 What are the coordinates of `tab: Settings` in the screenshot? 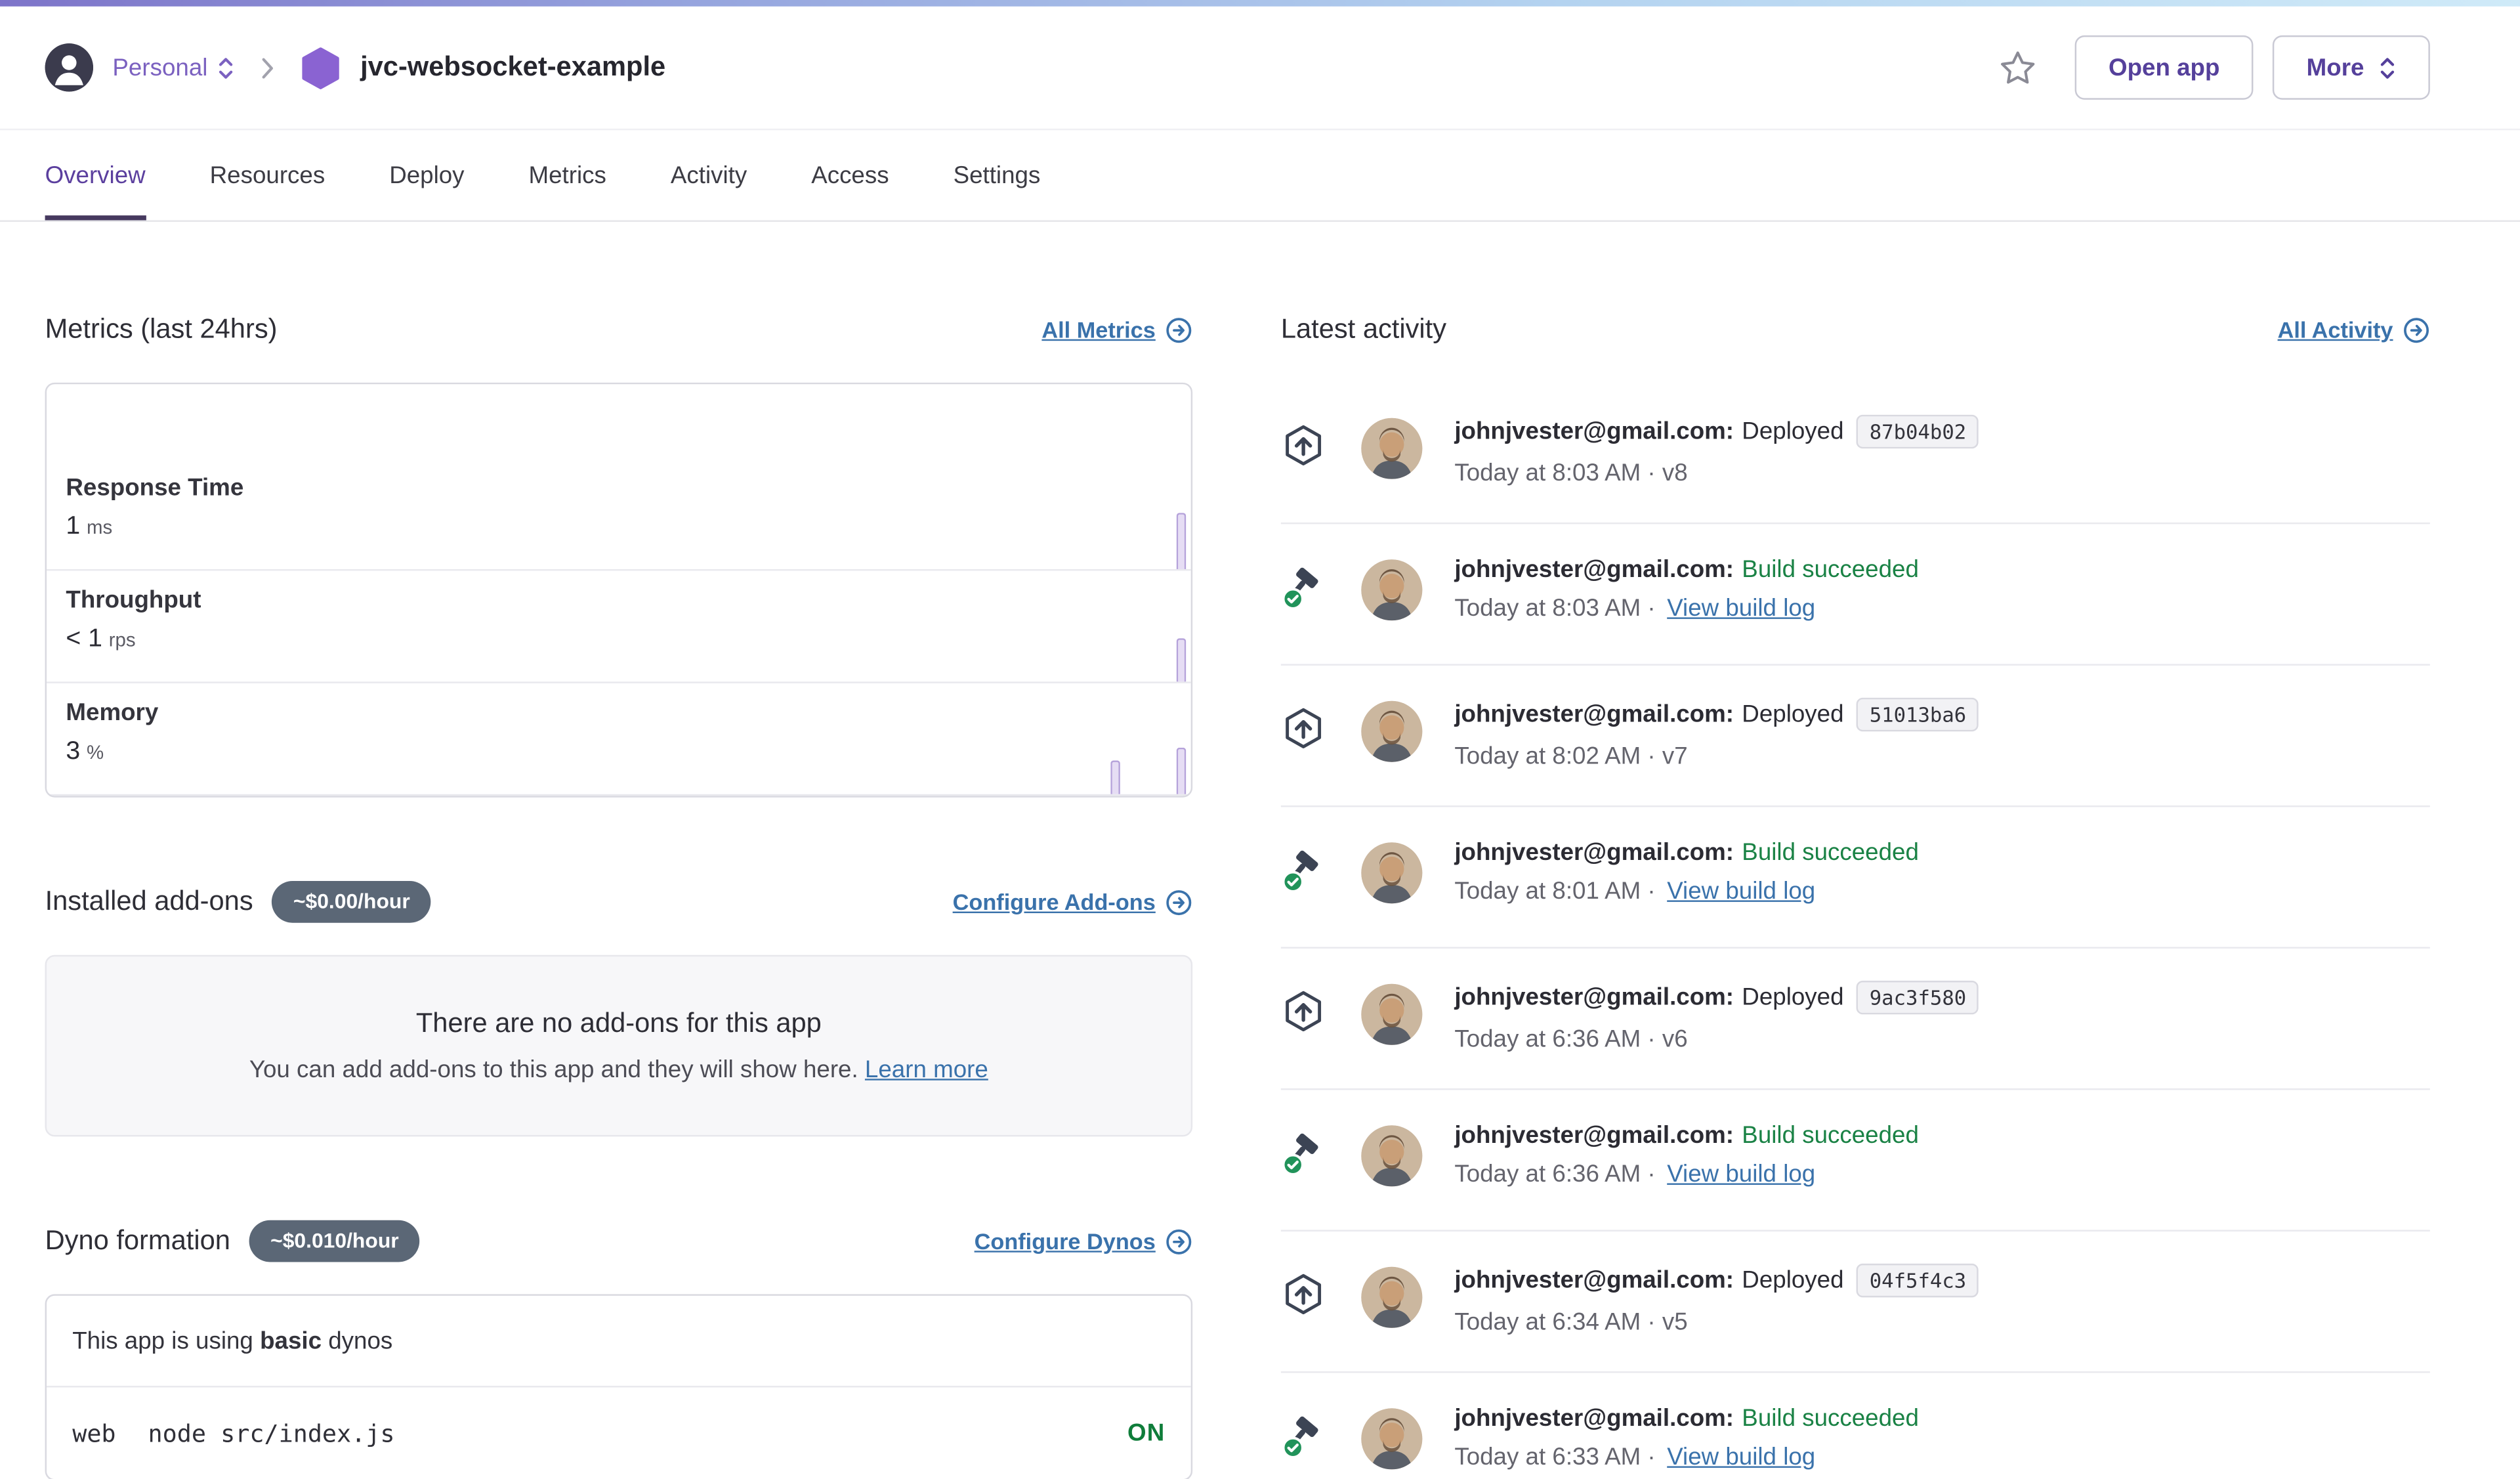 It's located at (997, 175).